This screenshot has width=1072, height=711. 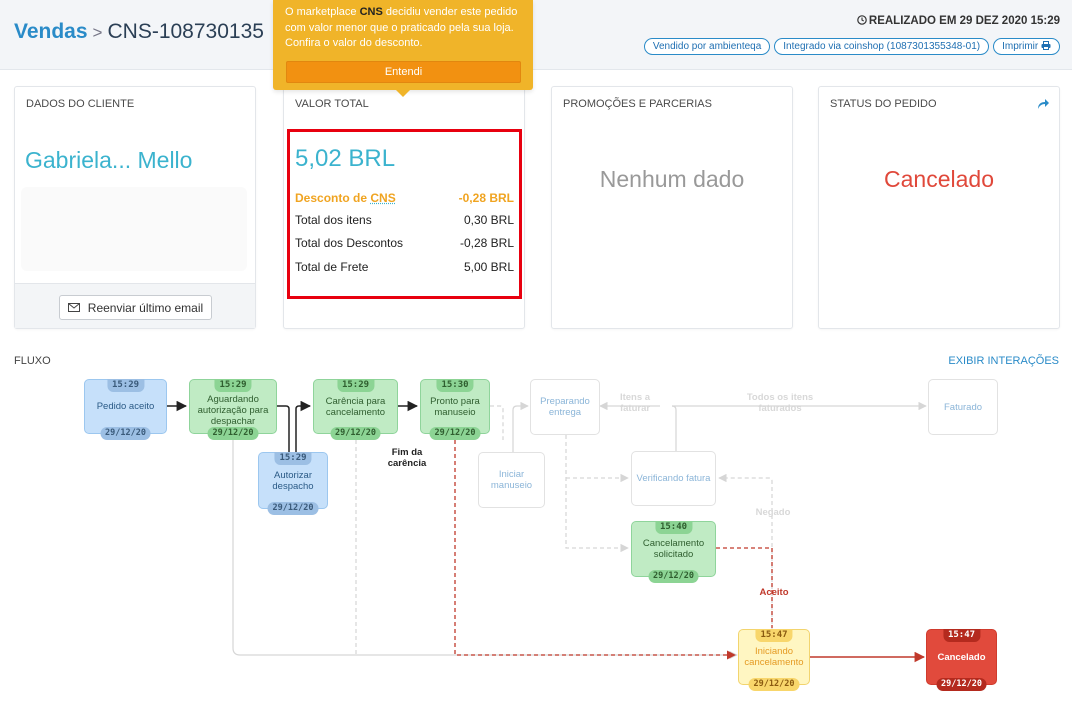 I want to click on node-label: Cancelamento solicitado, so click(x=673, y=549).